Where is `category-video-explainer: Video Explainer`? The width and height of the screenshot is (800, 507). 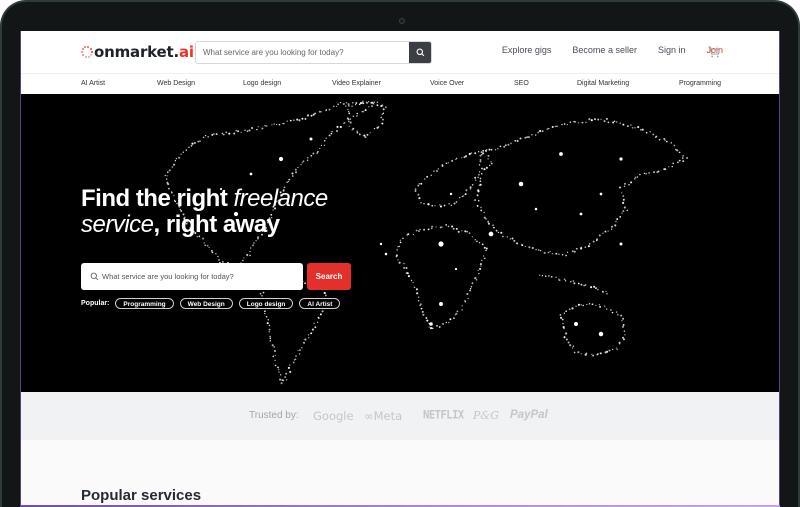
category-video-explainer: Video Explainer is located at coordinates (356, 83).